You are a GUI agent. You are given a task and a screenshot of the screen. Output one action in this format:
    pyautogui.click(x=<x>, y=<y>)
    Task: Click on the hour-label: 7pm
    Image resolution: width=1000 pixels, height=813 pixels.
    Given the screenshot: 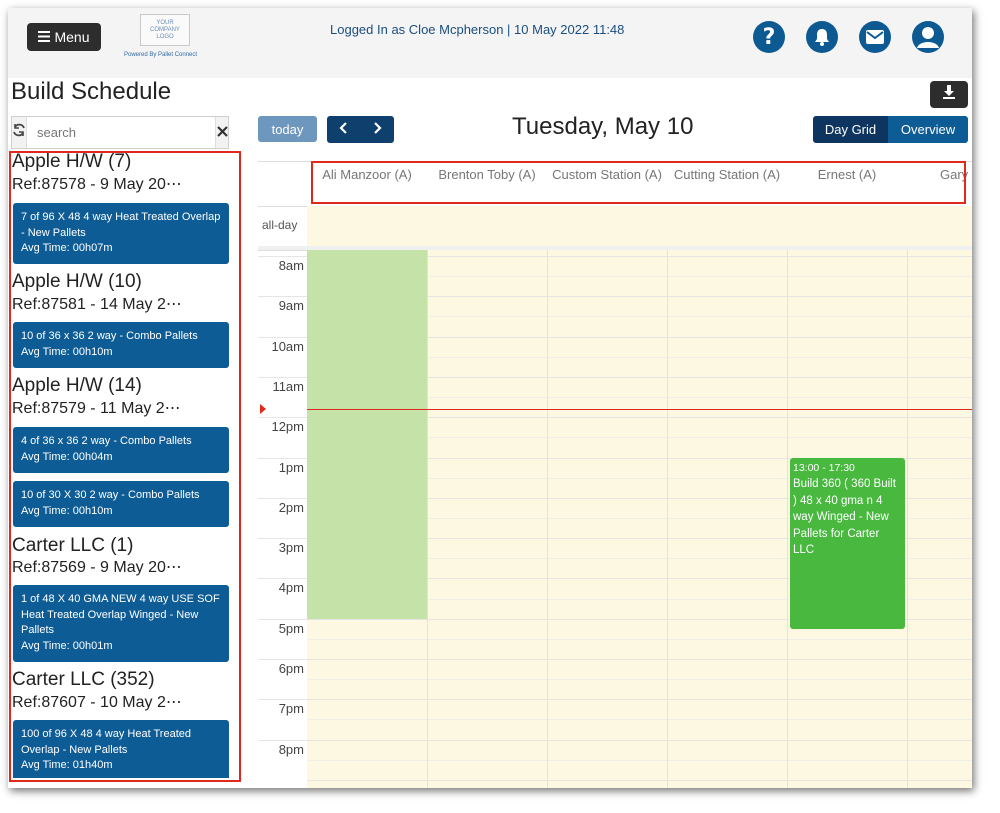 What is the action you would take?
    pyautogui.click(x=291, y=709)
    